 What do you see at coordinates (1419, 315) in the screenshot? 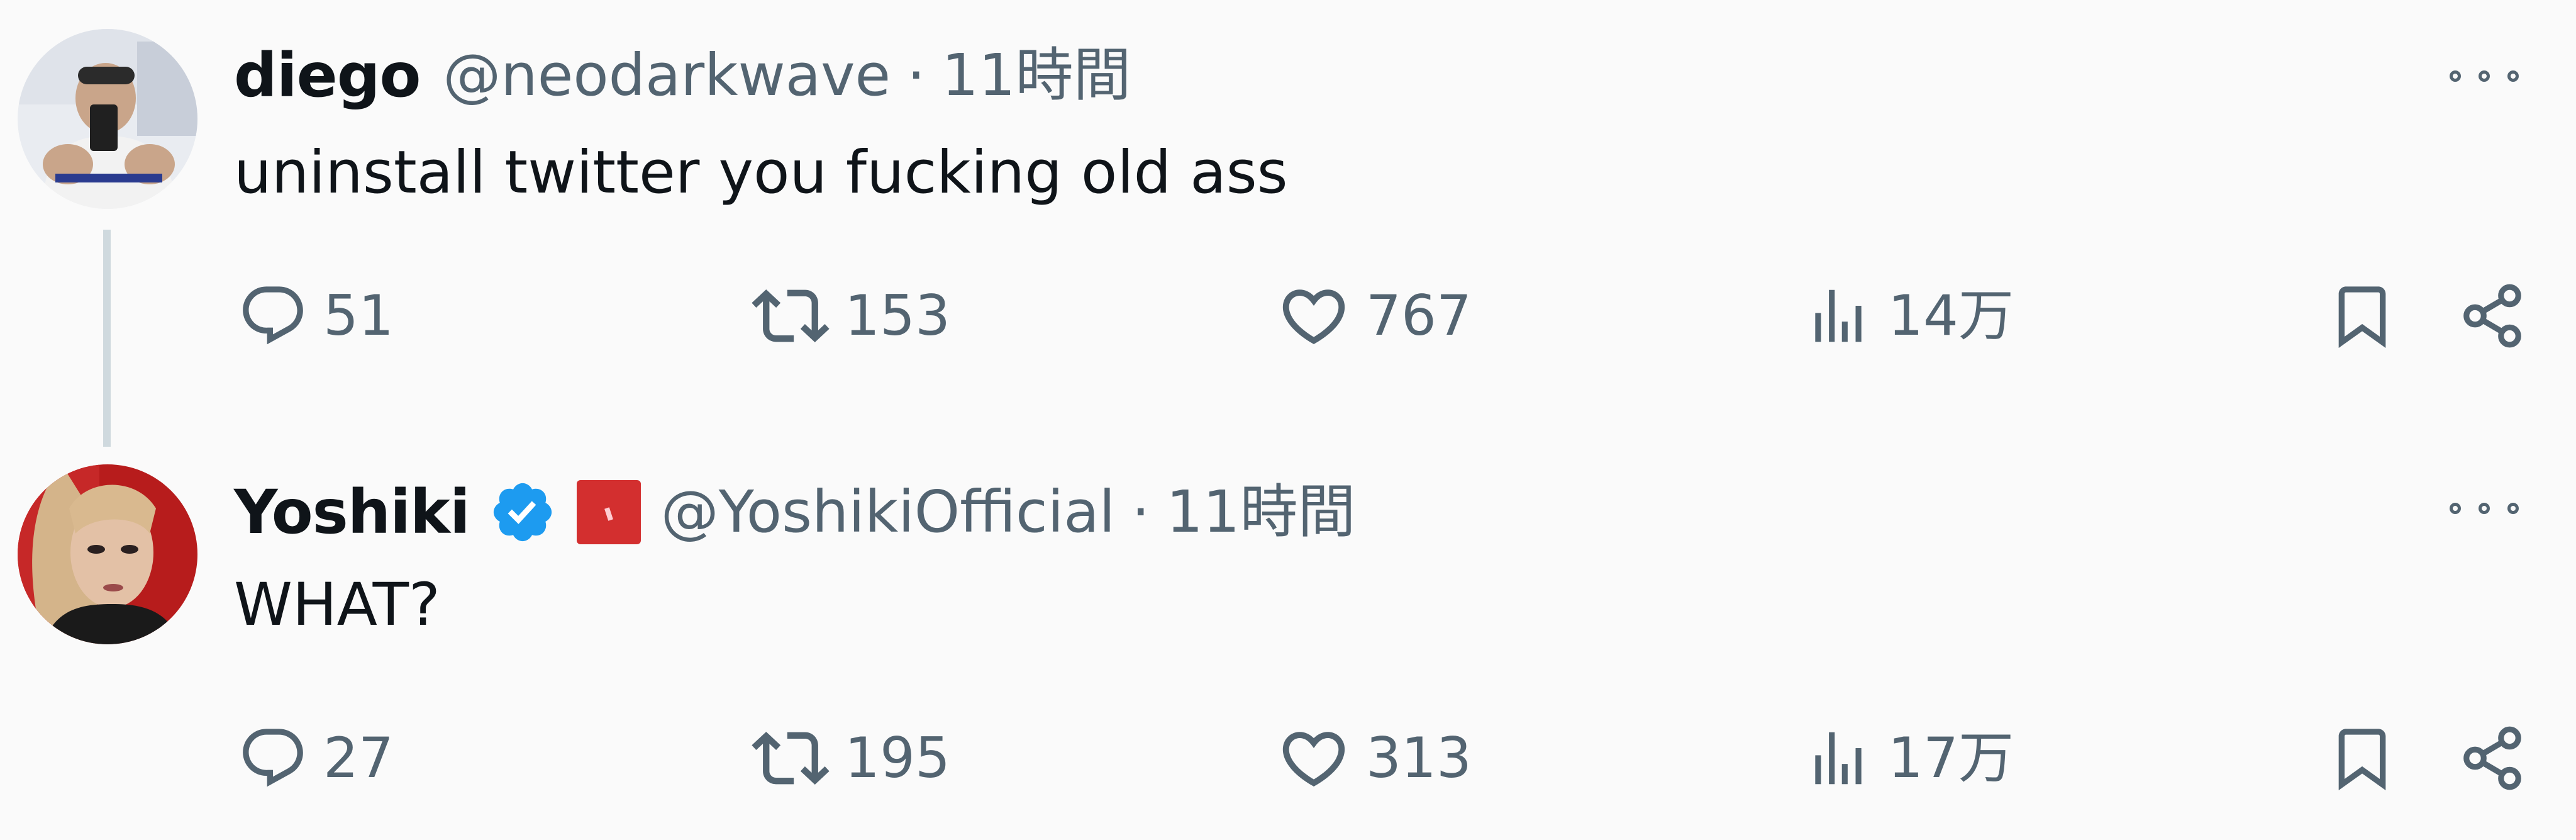
I see `like-count: 767` at bounding box center [1419, 315].